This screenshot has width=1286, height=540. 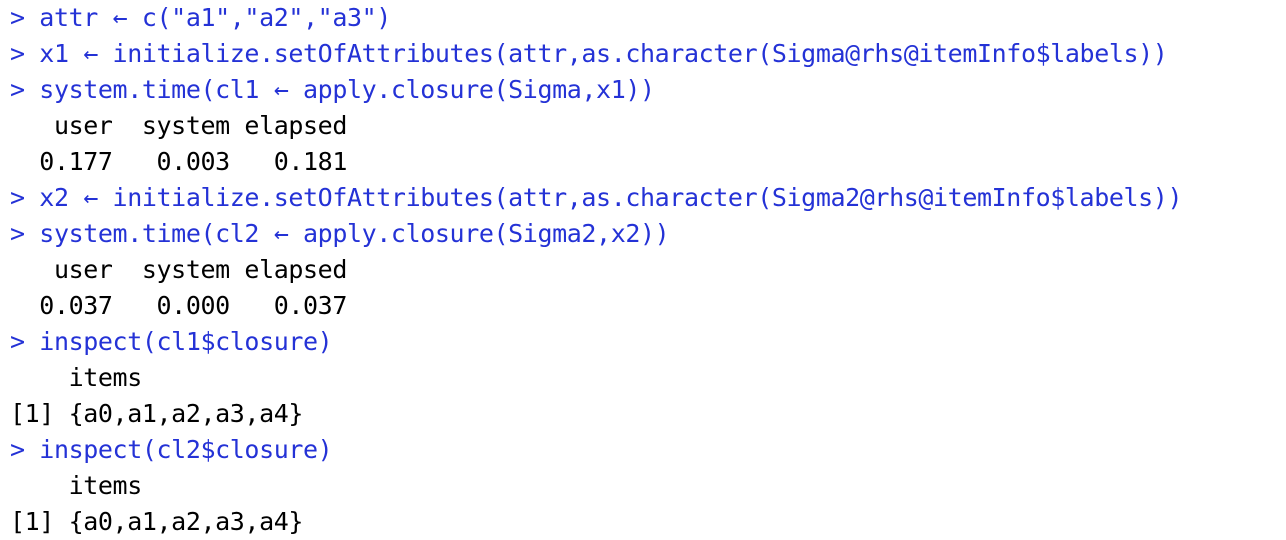 What do you see at coordinates (178, 305) in the screenshot?
I see `console-output-line: 0.037 0.000 0.037` at bounding box center [178, 305].